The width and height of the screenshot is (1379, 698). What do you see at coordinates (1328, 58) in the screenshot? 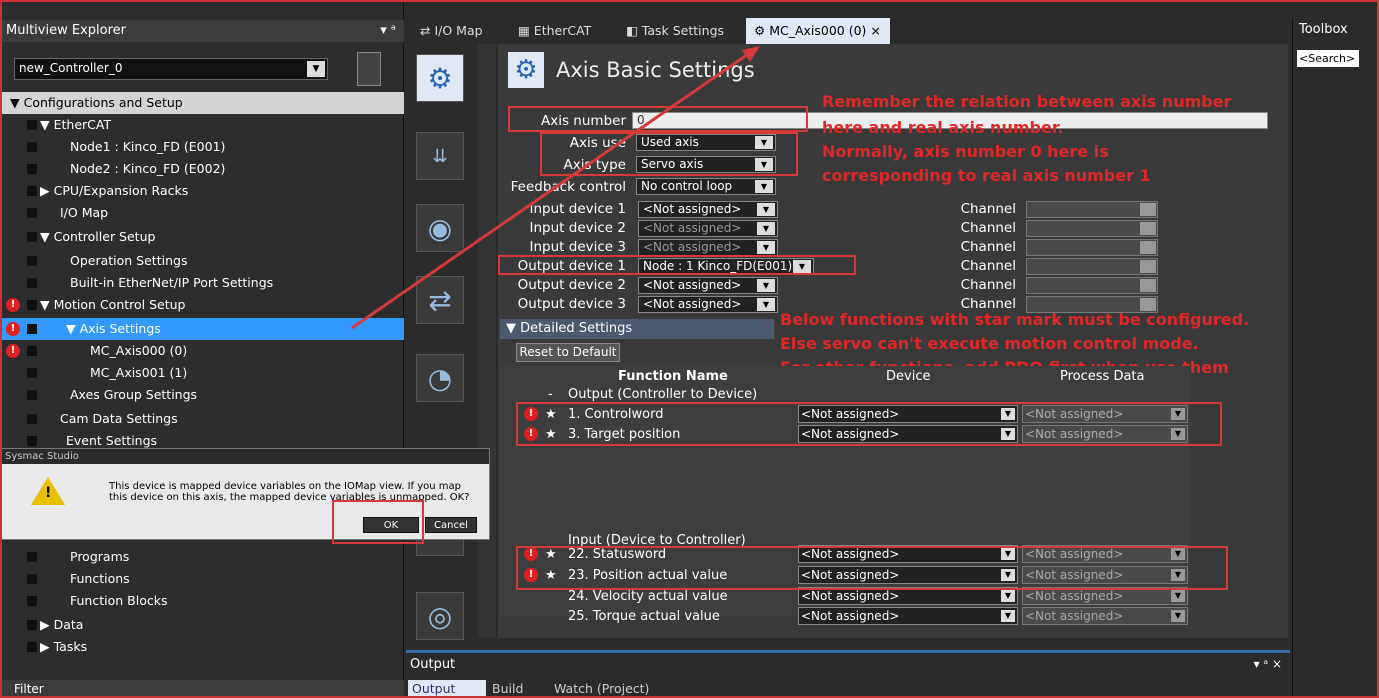
I see `toolbox-search: <Search>` at bounding box center [1328, 58].